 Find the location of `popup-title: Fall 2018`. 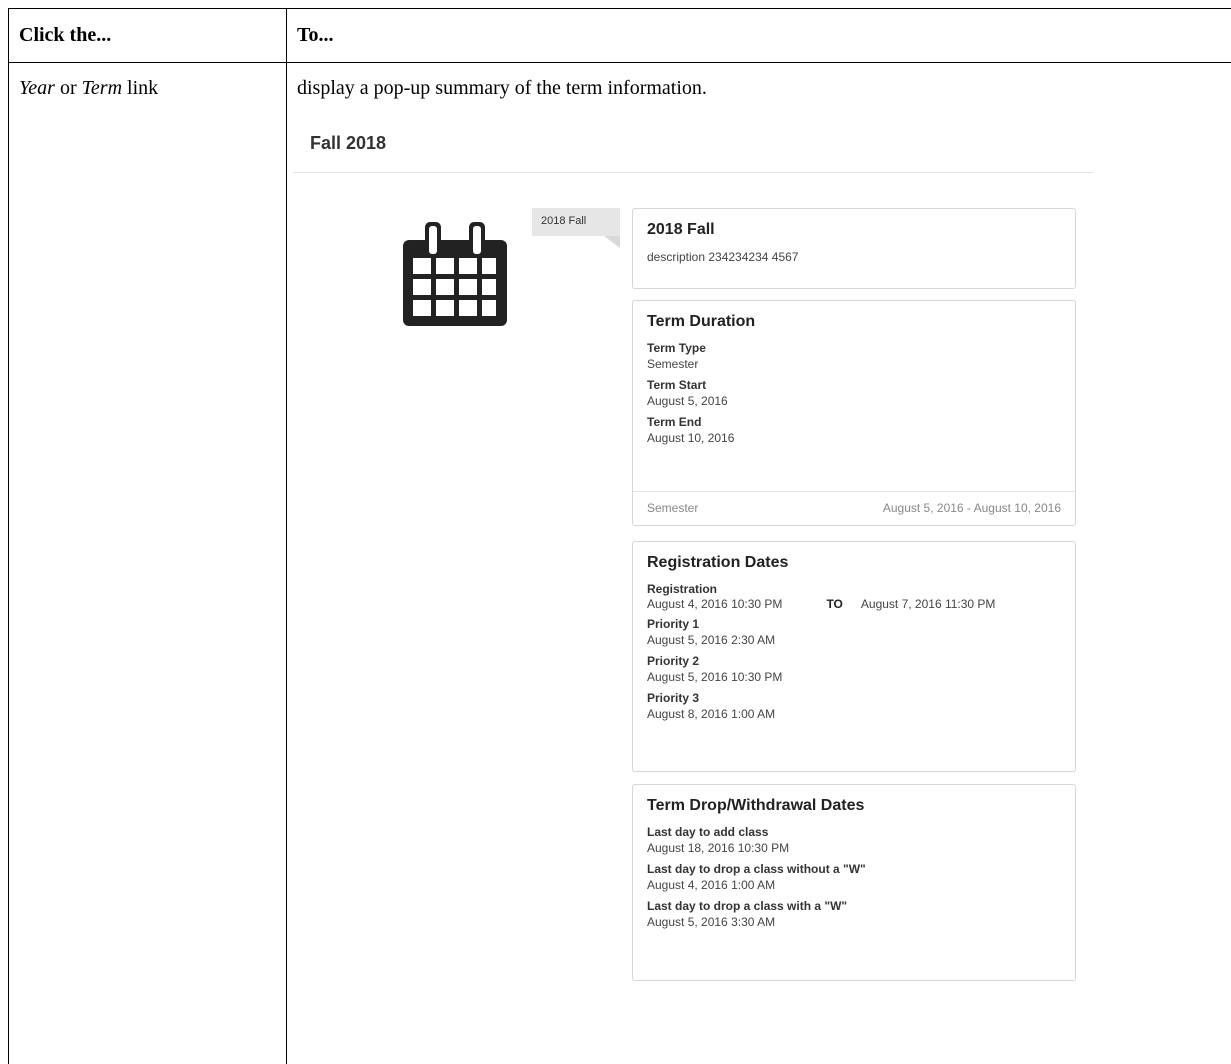

popup-title: Fall 2018 is located at coordinates (348, 143).